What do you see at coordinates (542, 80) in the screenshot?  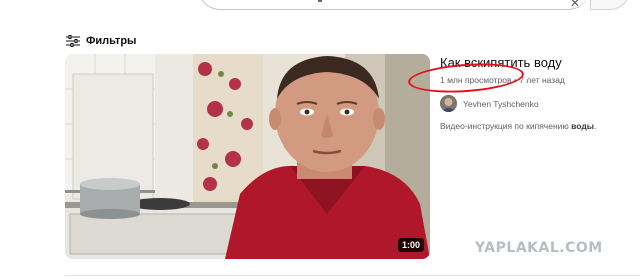 I see `upload-age: 7 лет назад` at bounding box center [542, 80].